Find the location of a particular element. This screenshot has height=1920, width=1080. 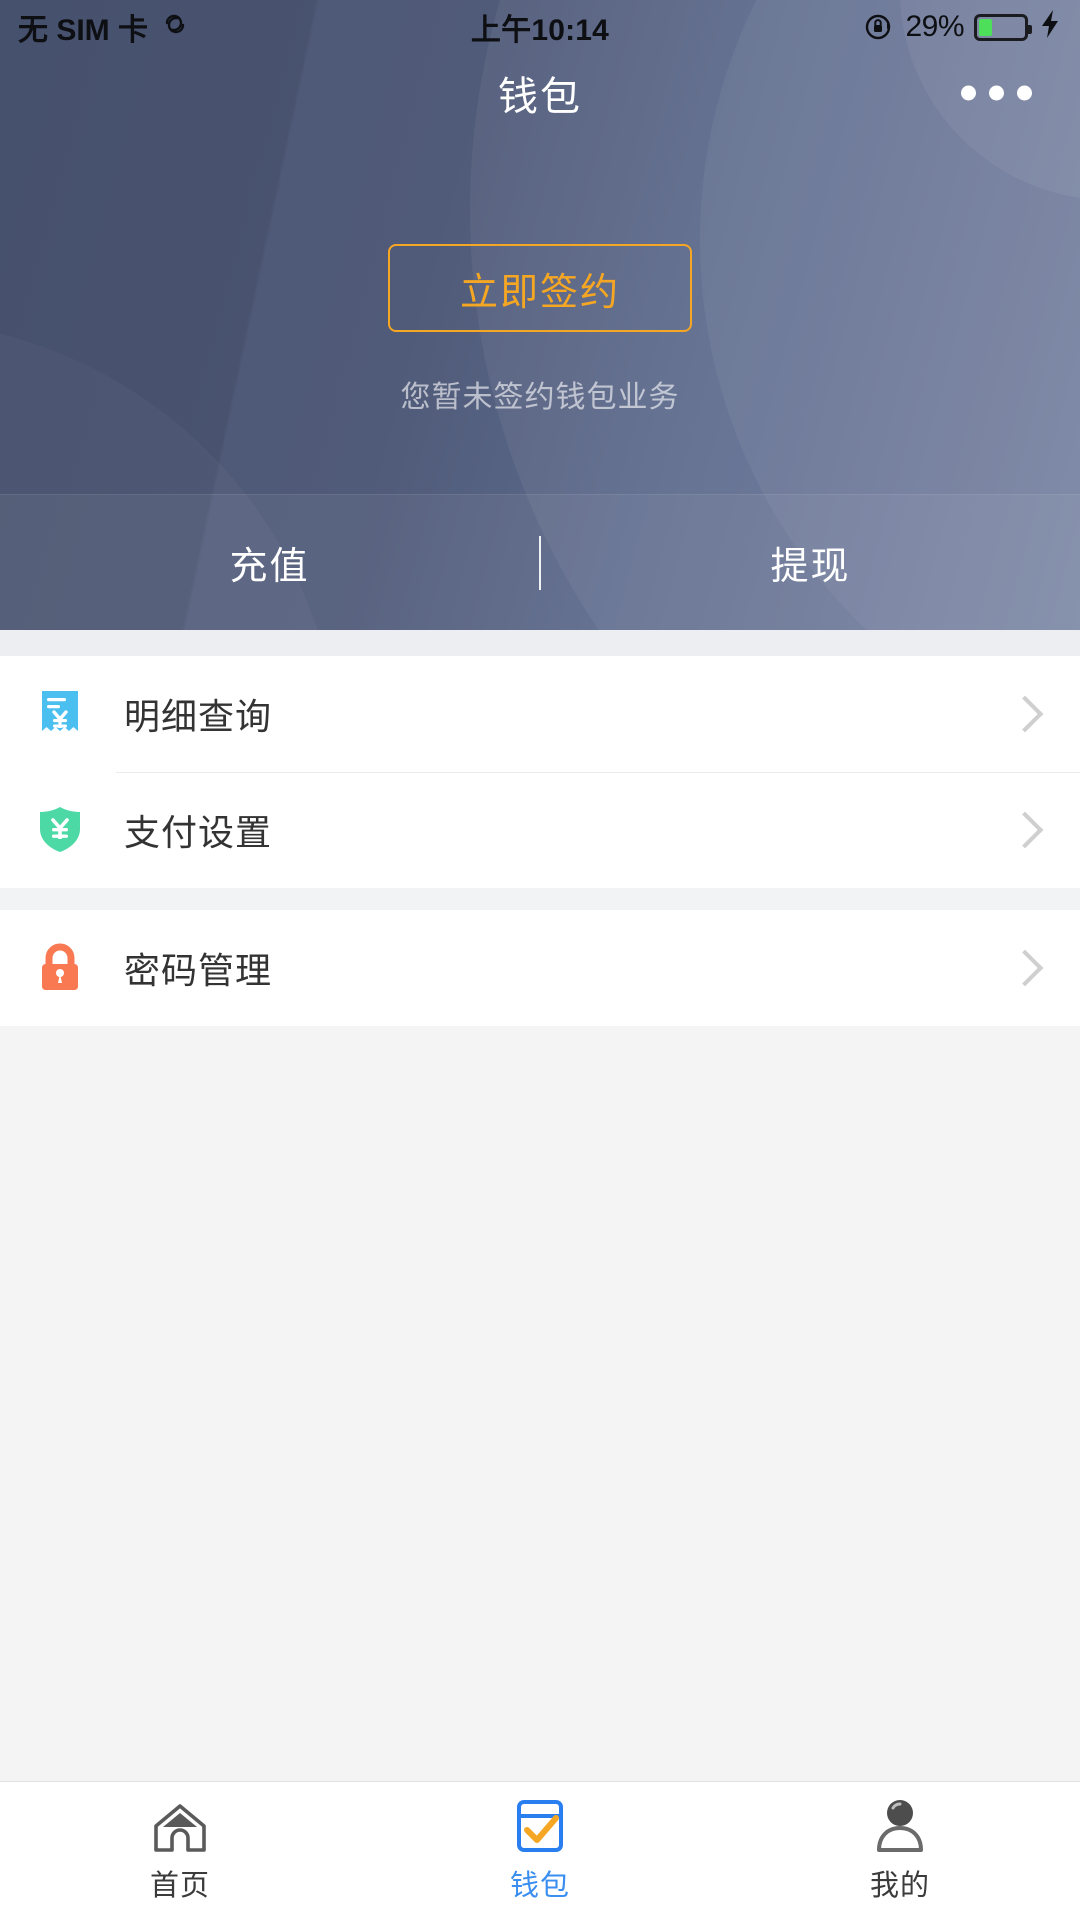

nav-item-home: 首页 is located at coordinates (180, 1851).